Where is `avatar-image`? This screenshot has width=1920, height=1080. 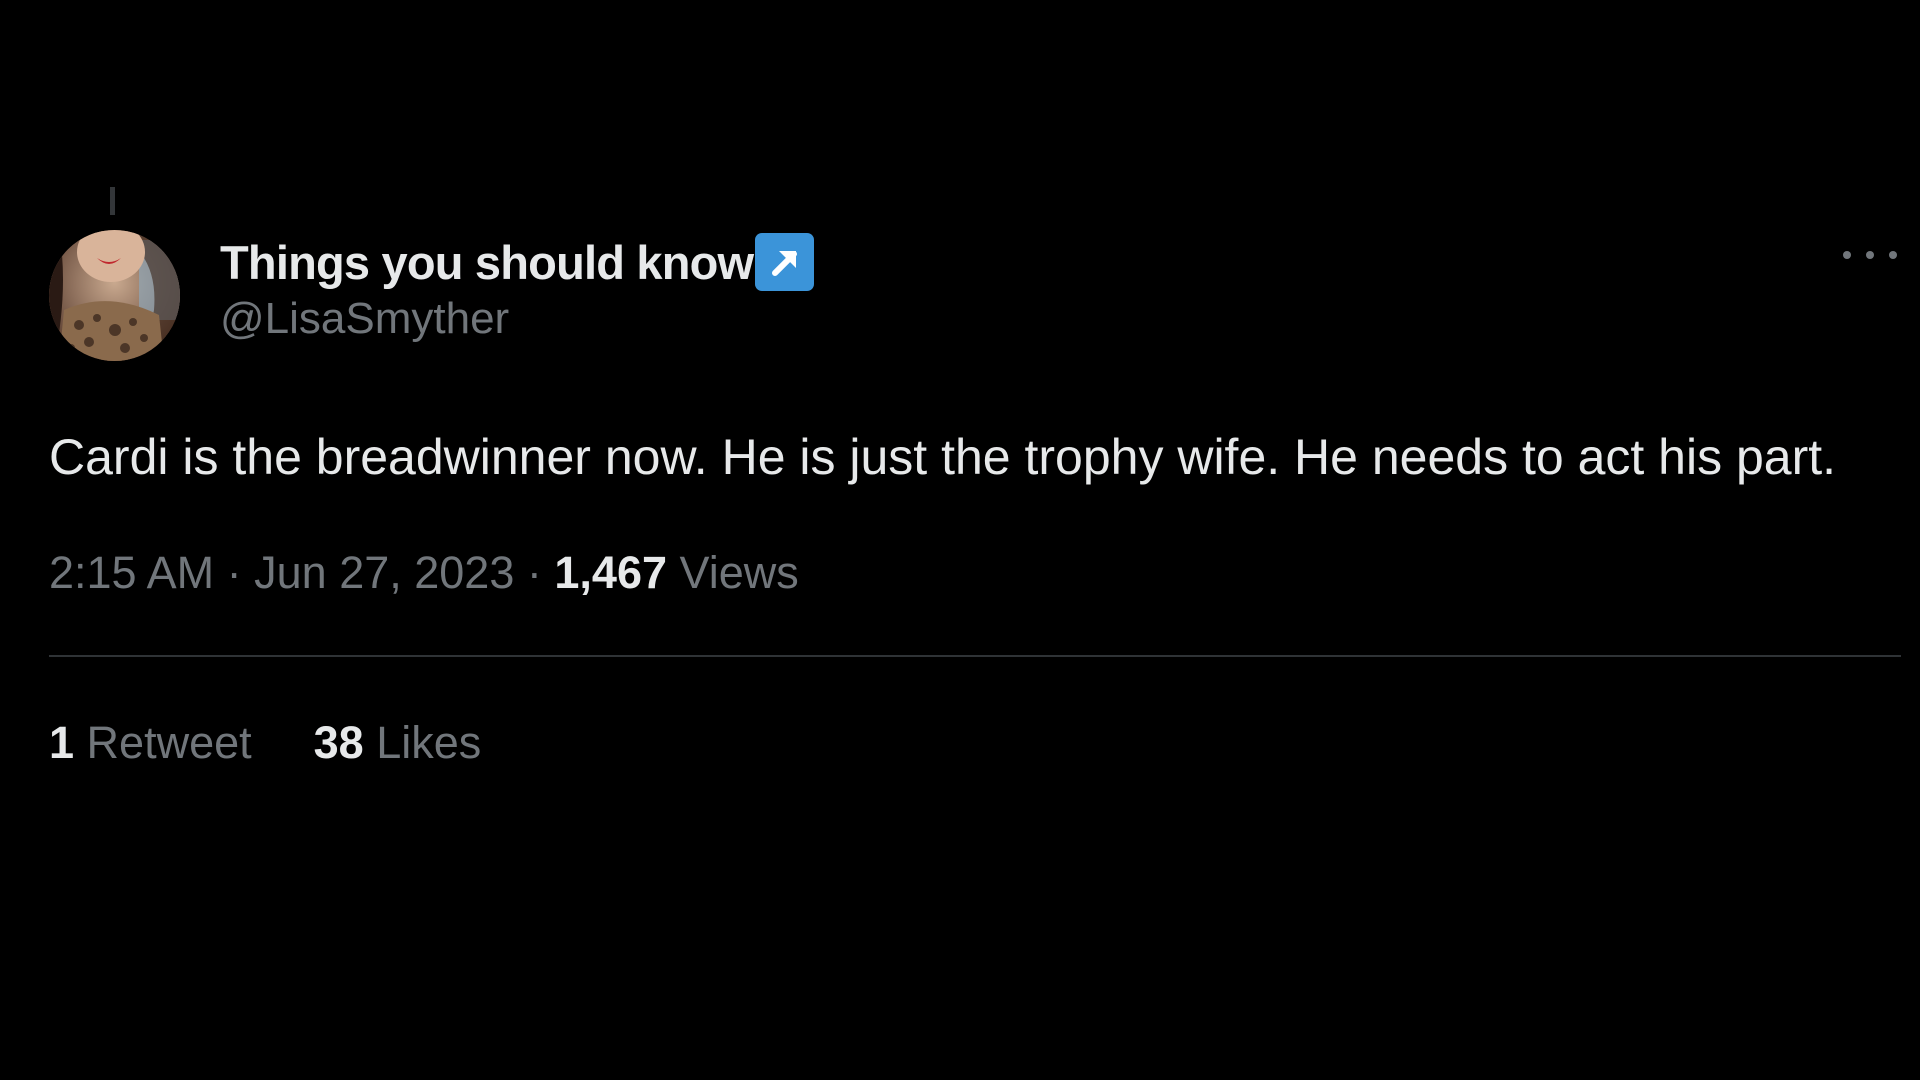
avatar-image is located at coordinates (114, 295).